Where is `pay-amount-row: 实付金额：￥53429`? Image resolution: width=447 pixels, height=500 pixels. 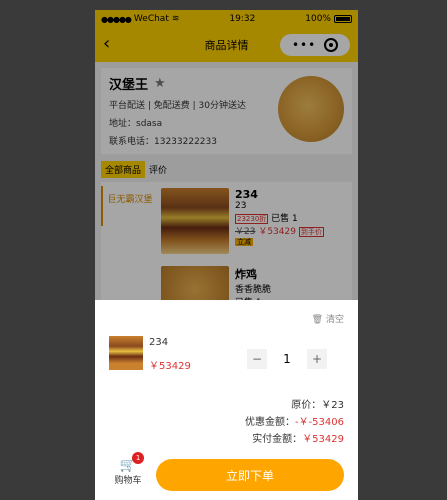 pay-amount-row: 实付金额：￥53429 is located at coordinates (298, 439).